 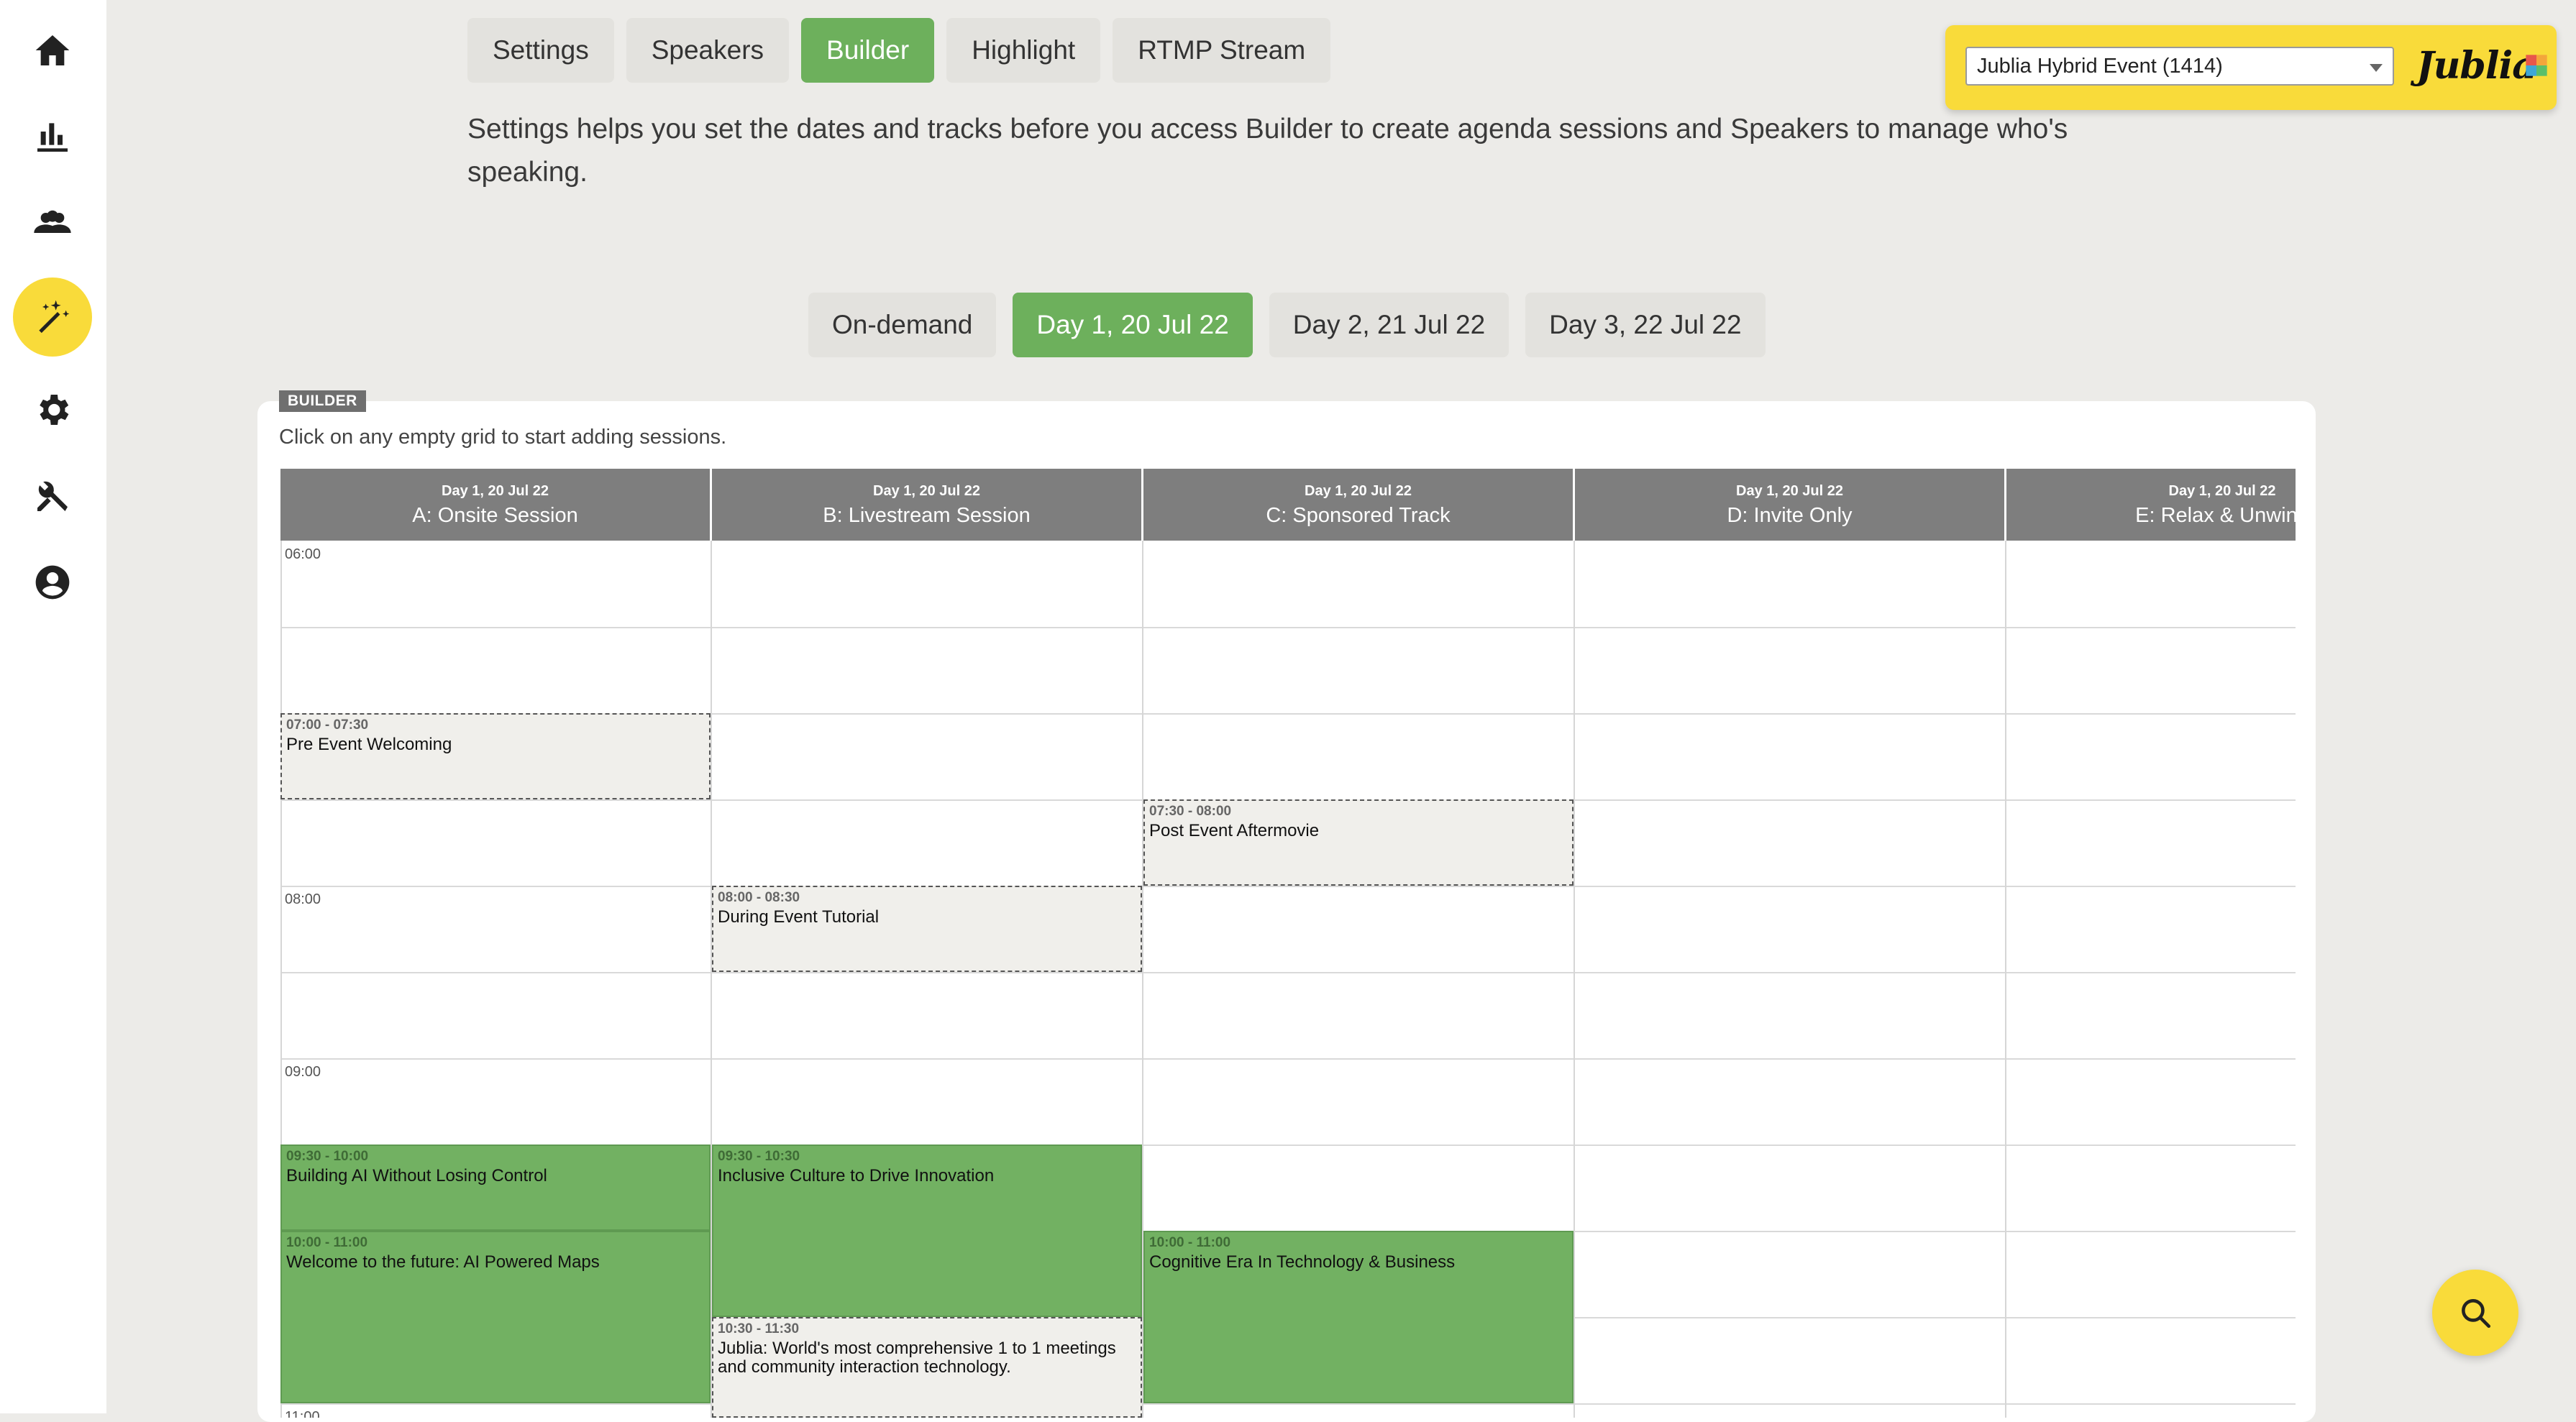 I want to click on day-tab-on-demand: On-demand, so click(x=902, y=325).